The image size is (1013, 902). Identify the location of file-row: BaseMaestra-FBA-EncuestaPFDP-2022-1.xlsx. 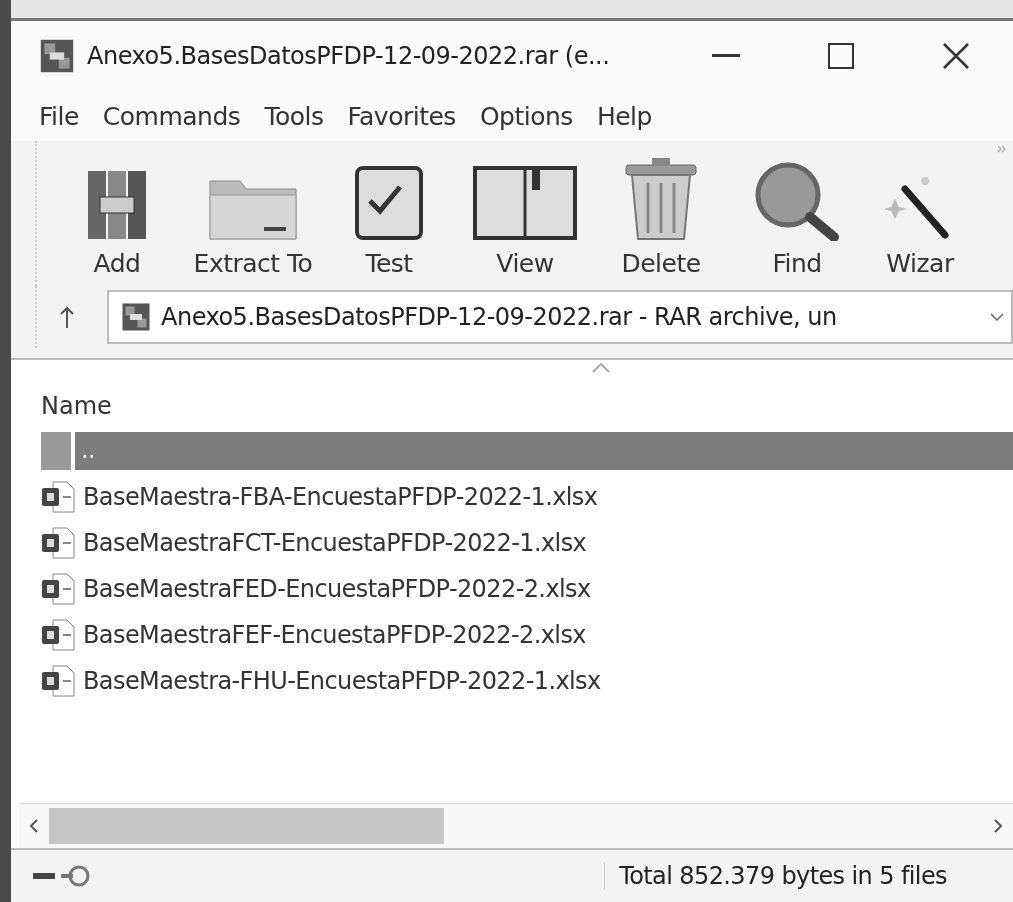
(546, 497).